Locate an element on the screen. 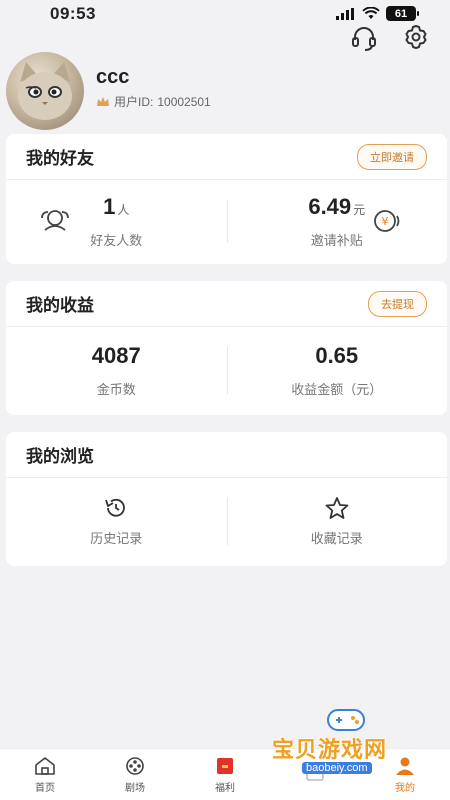  username: ccc is located at coordinates (113, 77).